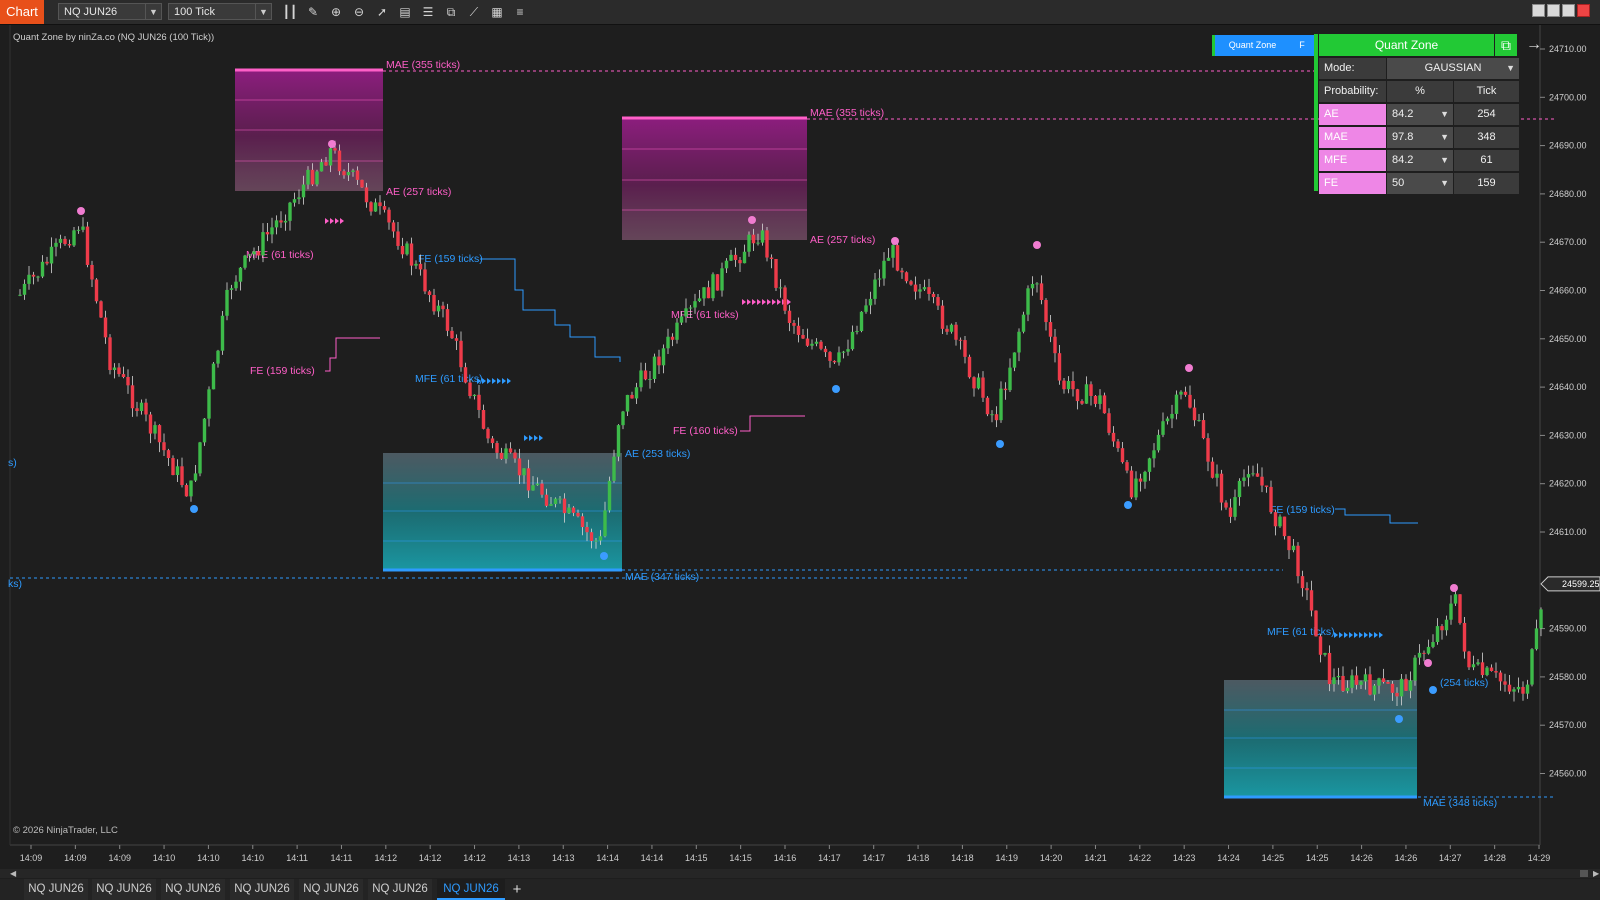  What do you see at coordinates (193, 889) in the screenshot?
I see `tab-nq-jun26-3: NQ JUN26` at bounding box center [193, 889].